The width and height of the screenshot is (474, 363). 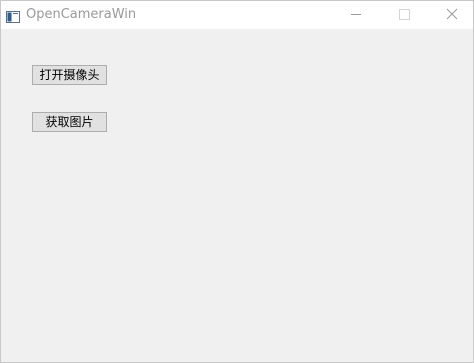 What do you see at coordinates (404, 15) in the screenshot?
I see `maximize-button` at bounding box center [404, 15].